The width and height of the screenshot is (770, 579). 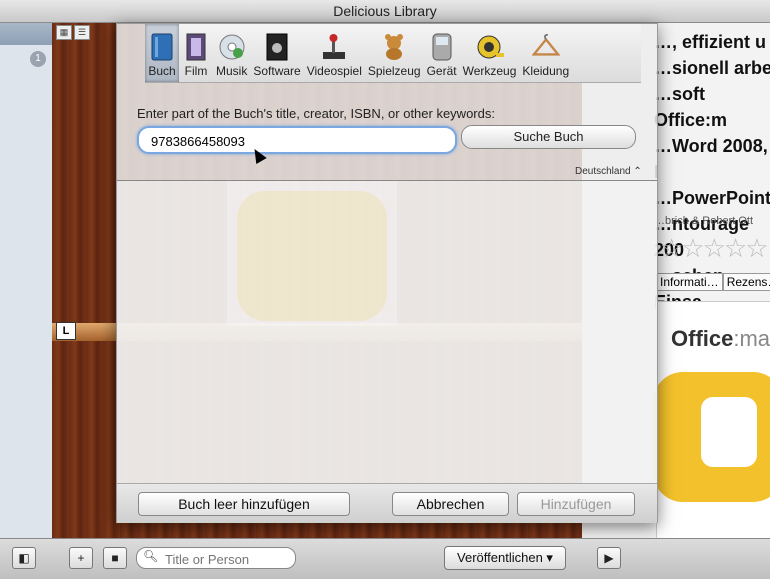 I want to click on library-search-field: 🔍︎, so click(x=216, y=558).